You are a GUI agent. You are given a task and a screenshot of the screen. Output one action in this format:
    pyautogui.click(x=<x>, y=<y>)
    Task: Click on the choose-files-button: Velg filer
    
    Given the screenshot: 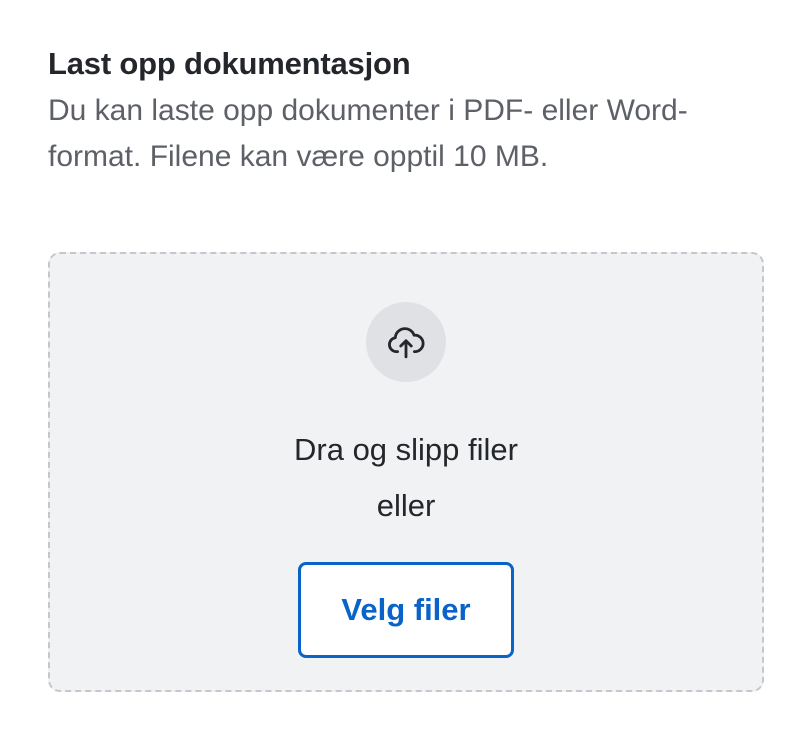 What is the action you would take?
    pyautogui.click(x=406, y=610)
    